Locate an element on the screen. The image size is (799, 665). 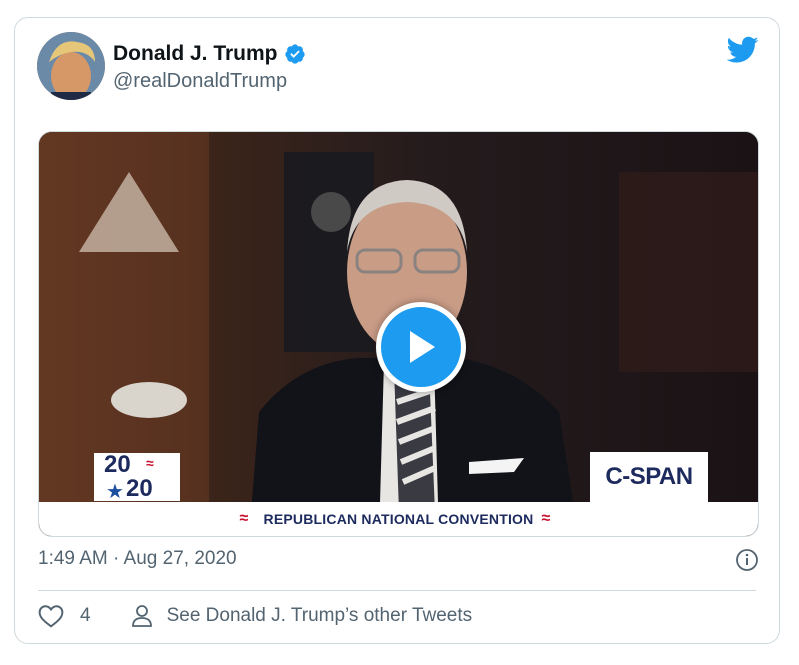
author-name: Donald J. Trump is located at coordinates (195, 54).